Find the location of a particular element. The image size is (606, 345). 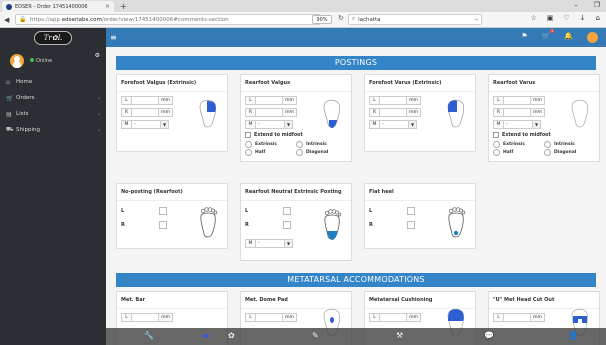

pen-icon: ✎ is located at coordinates (315, 335).